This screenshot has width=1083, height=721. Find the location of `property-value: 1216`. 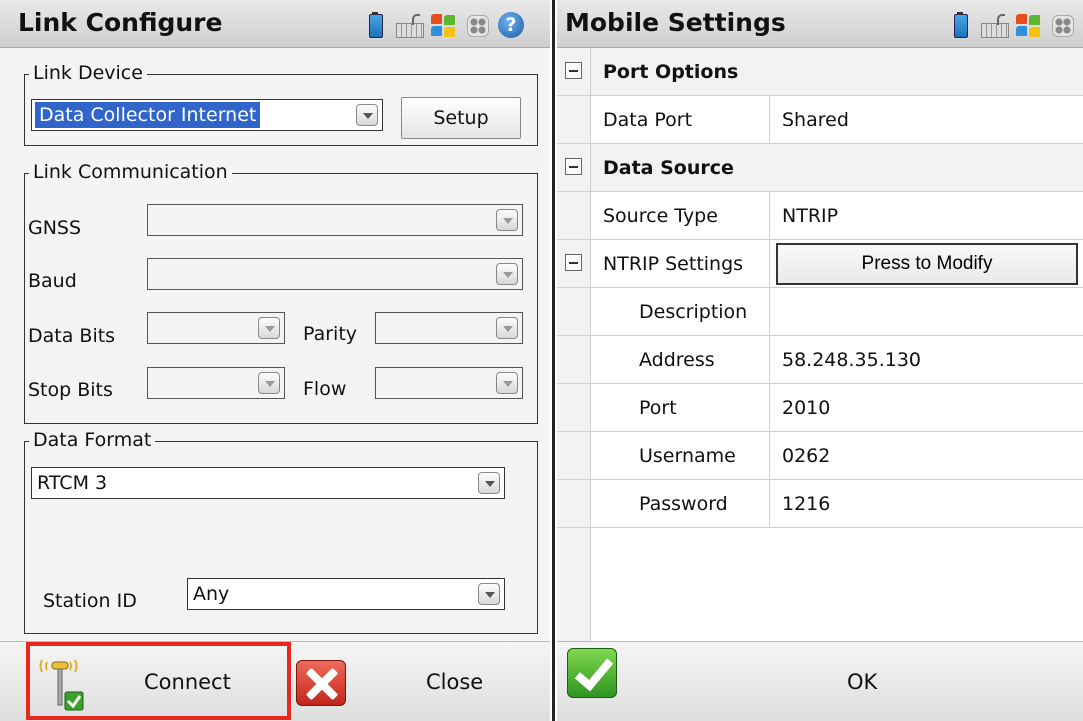

property-value: 1216 is located at coordinates (806, 504).